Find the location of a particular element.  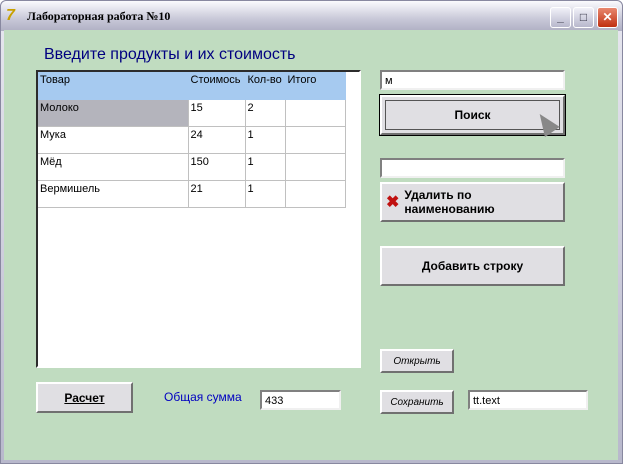

save-label: Сохранить is located at coordinates (417, 402).